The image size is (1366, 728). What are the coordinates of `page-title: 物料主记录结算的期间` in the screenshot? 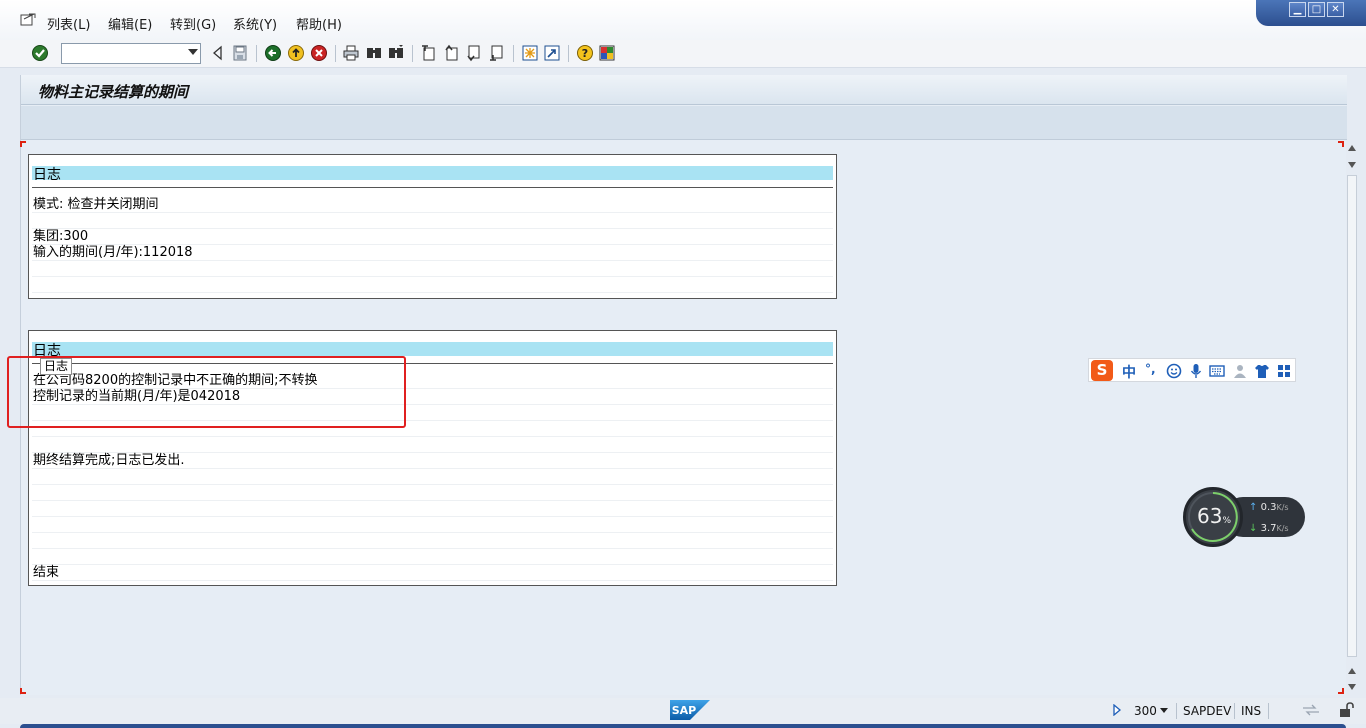 It's located at (113, 92).